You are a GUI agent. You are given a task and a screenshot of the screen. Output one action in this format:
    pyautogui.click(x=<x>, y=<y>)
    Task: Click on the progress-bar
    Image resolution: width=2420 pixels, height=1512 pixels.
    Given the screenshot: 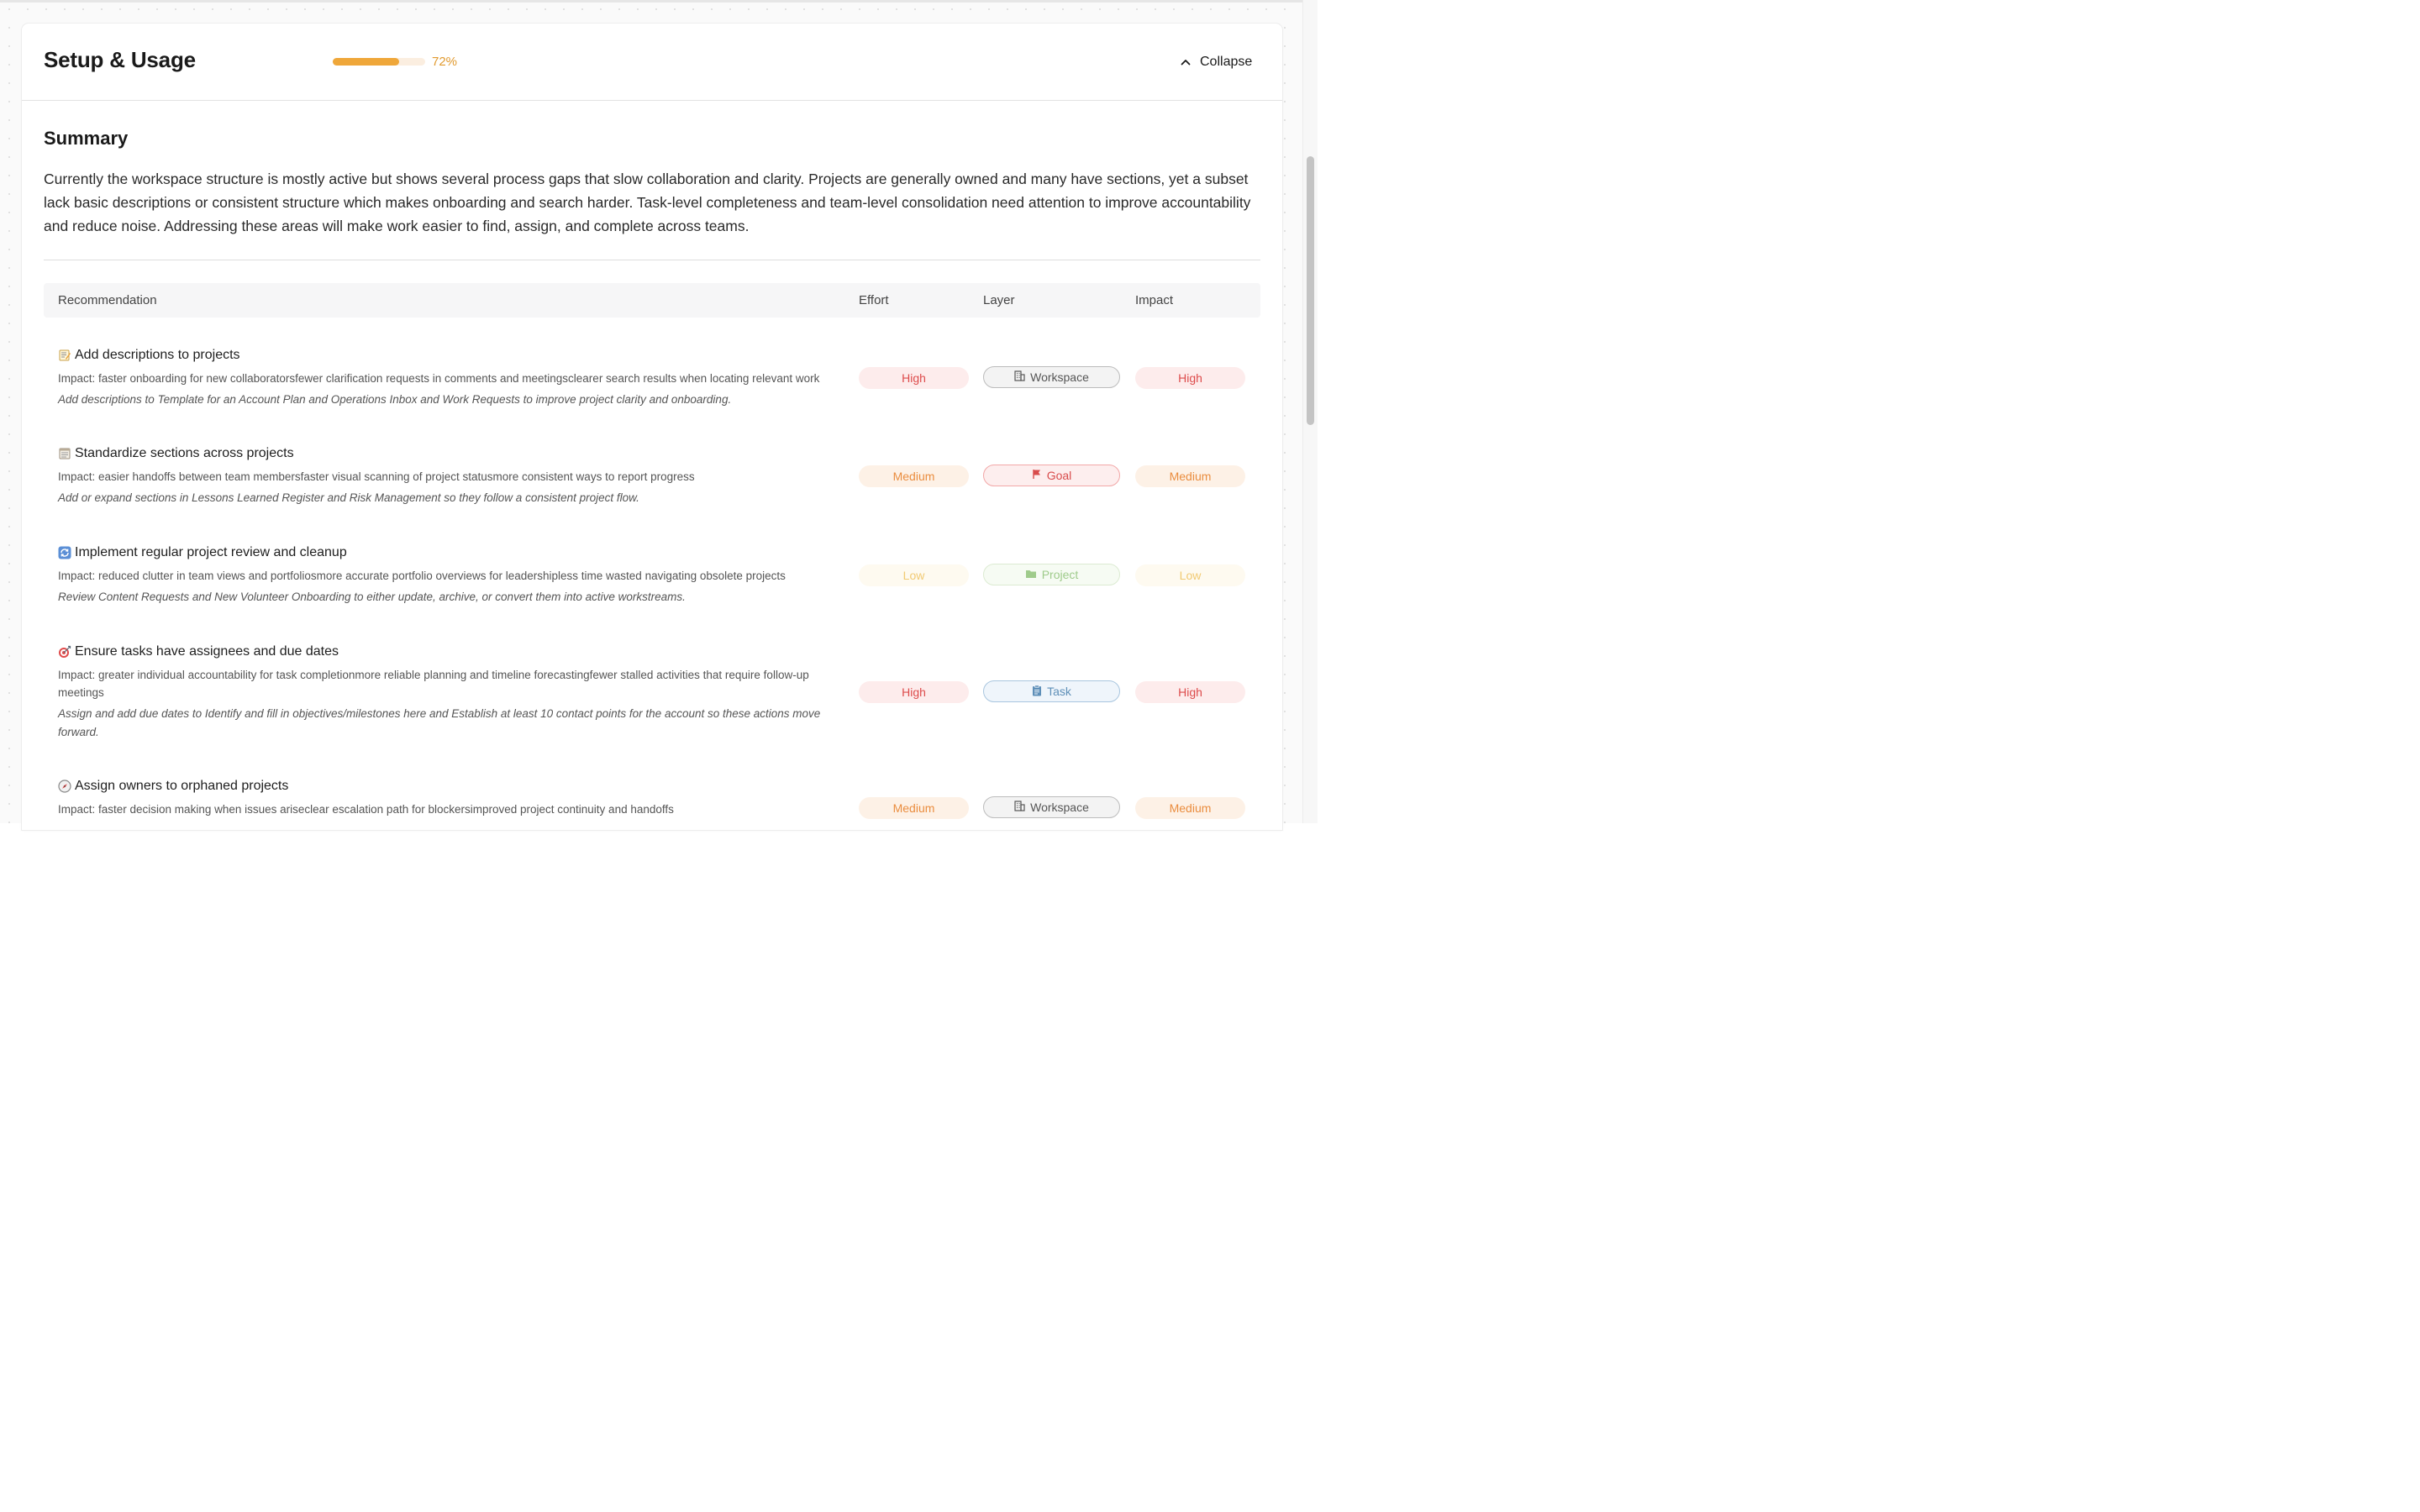 What is the action you would take?
    pyautogui.click(x=379, y=62)
    